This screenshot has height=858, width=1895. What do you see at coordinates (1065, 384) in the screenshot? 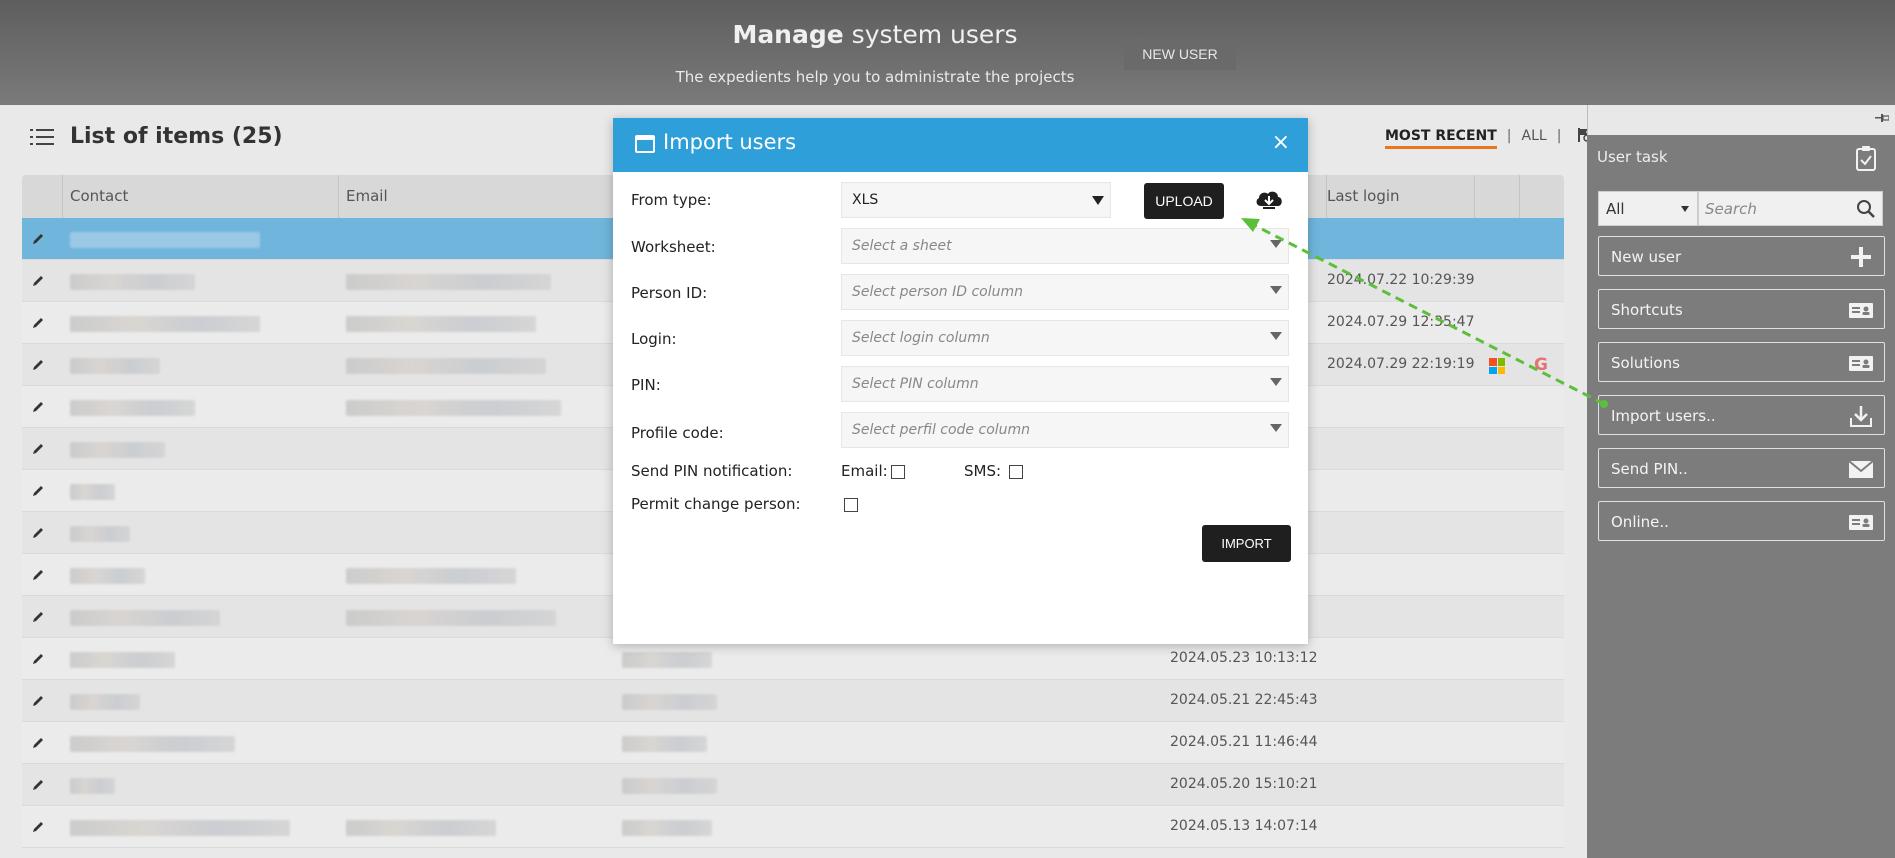
I see `pin-select: Select PIN column` at bounding box center [1065, 384].